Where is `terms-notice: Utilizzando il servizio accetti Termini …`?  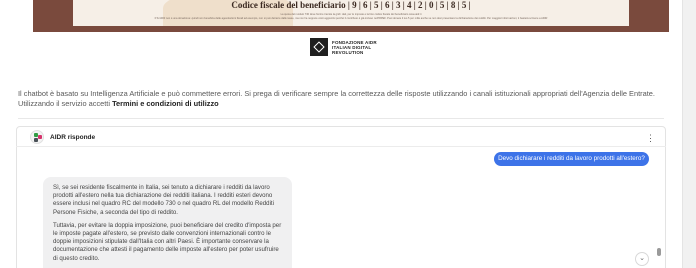 terms-notice: Utilizzando il servizio accetti Termini … is located at coordinates (336, 104).